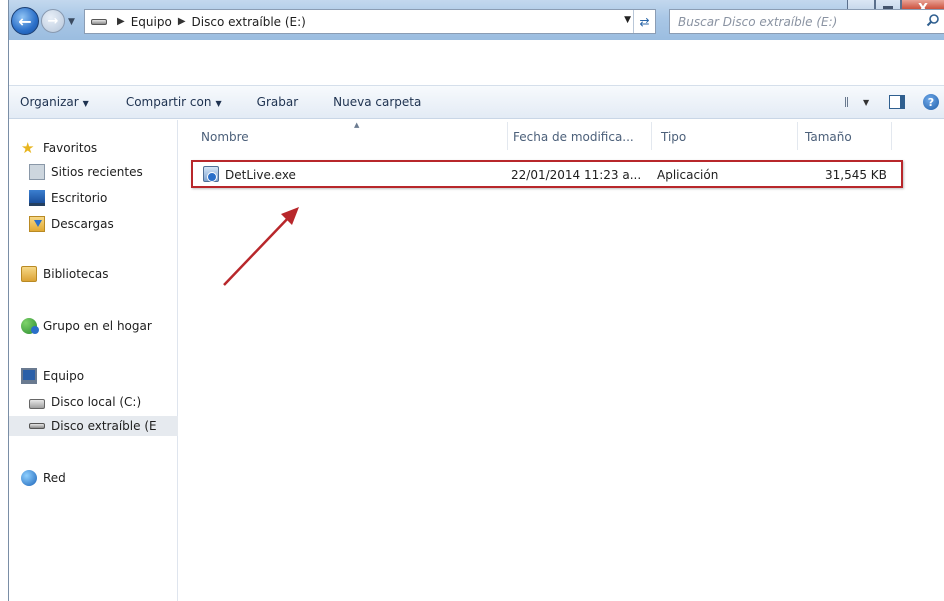  Describe the element at coordinates (644, 21) in the screenshot. I see `refresh-button: ⇄` at that location.